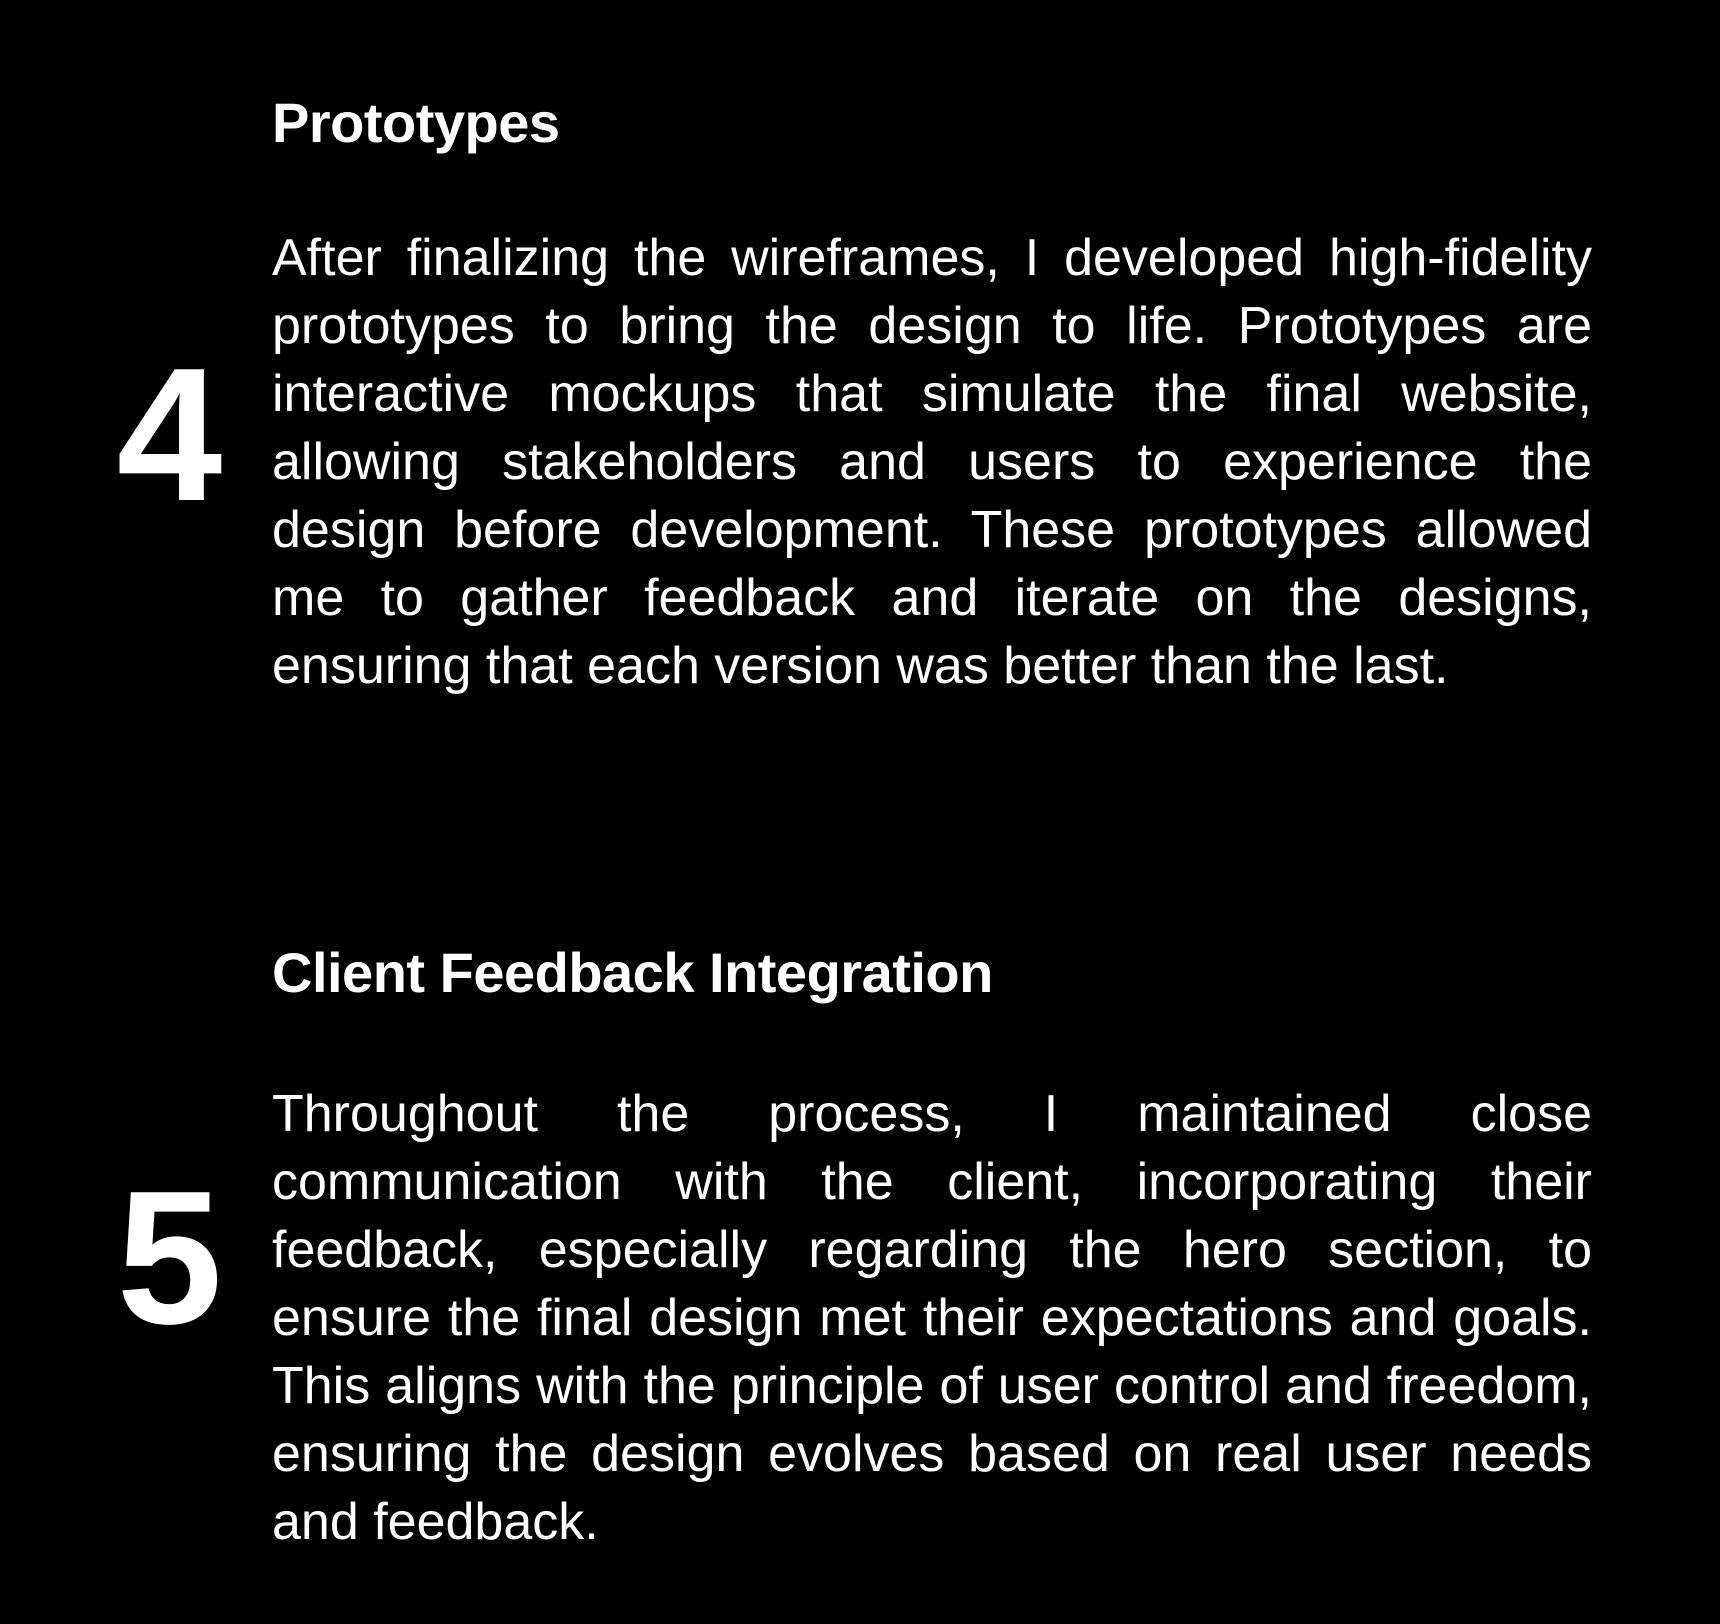 The height and width of the screenshot is (1624, 1720). Describe the element at coordinates (169, 1258) in the screenshot. I see `step-number: 5` at that location.